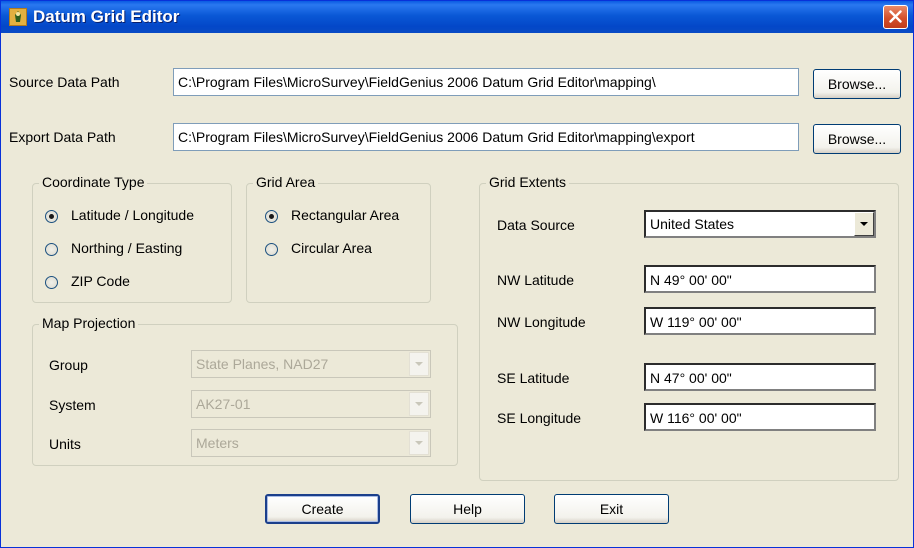 The width and height of the screenshot is (914, 548). I want to click on close-button, so click(895, 17).